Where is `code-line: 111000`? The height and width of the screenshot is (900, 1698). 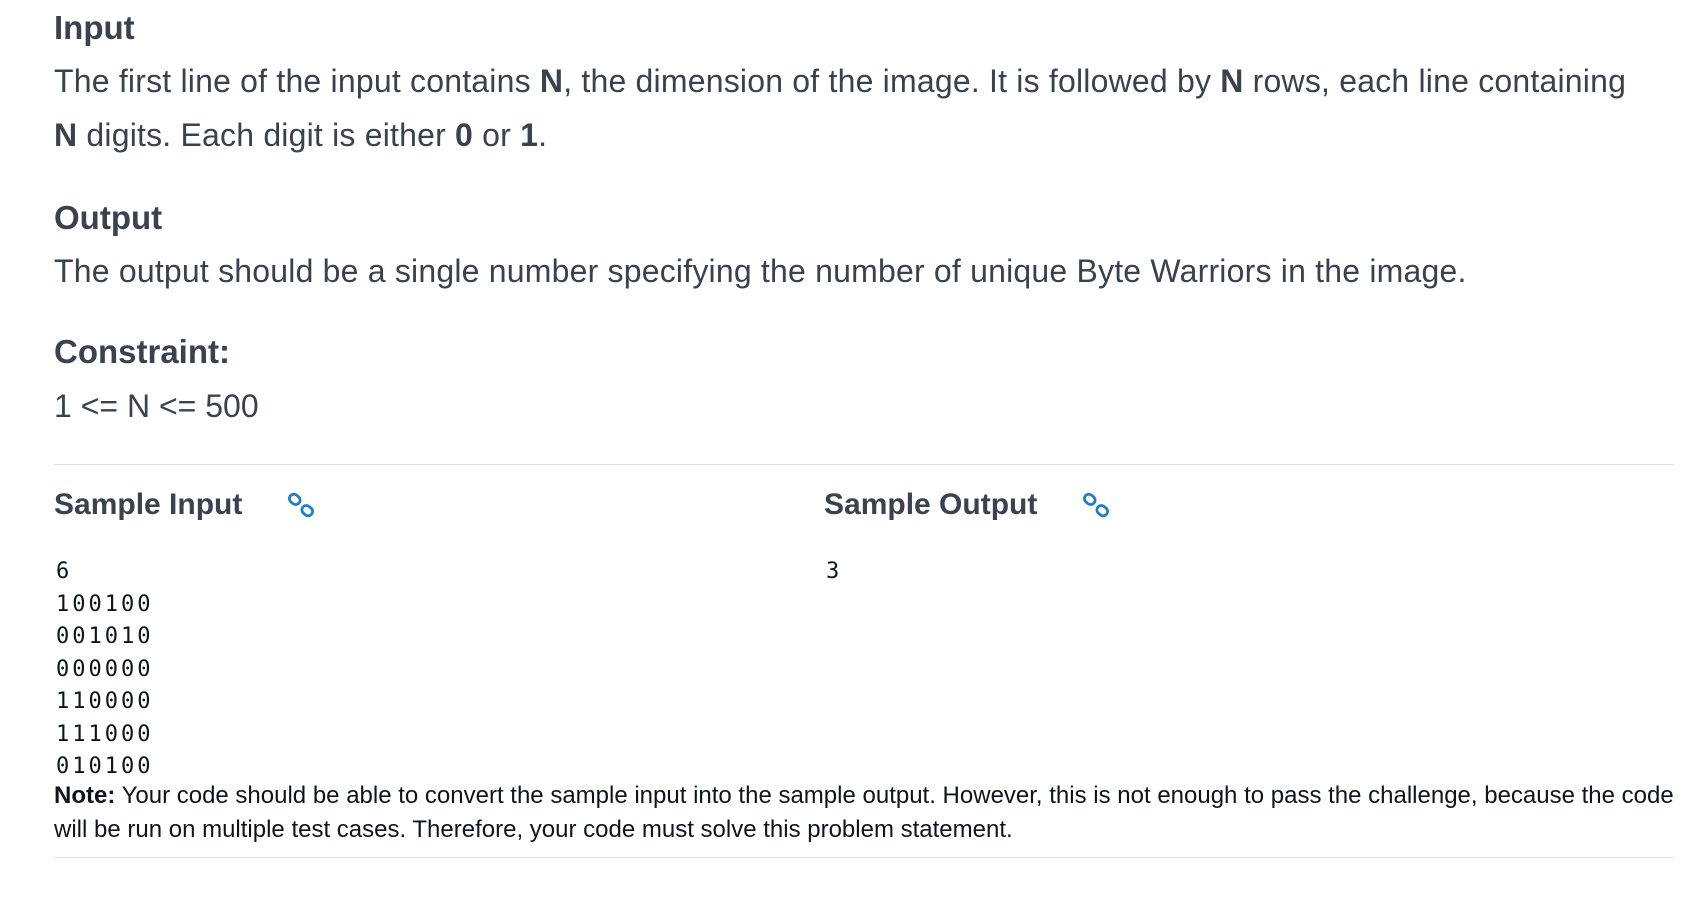
code-line: 111000 is located at coordinates (105, 734).